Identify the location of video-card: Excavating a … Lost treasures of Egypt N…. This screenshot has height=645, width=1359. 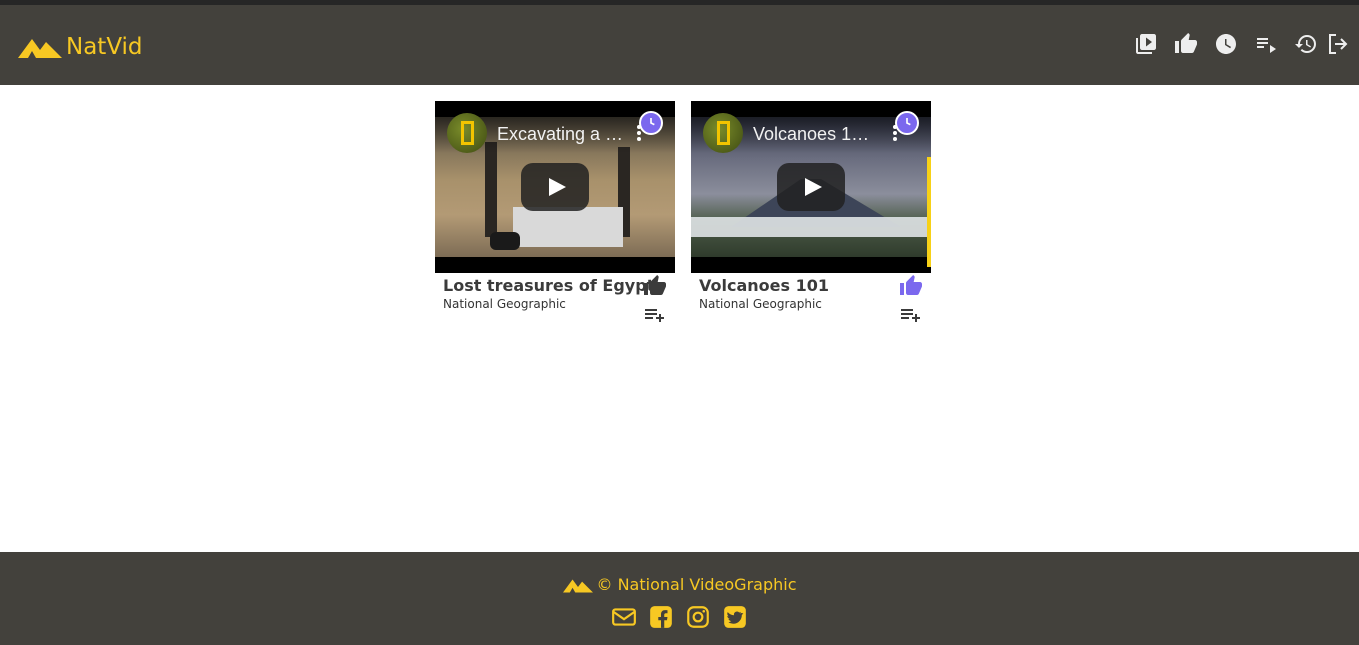
(555, 216).